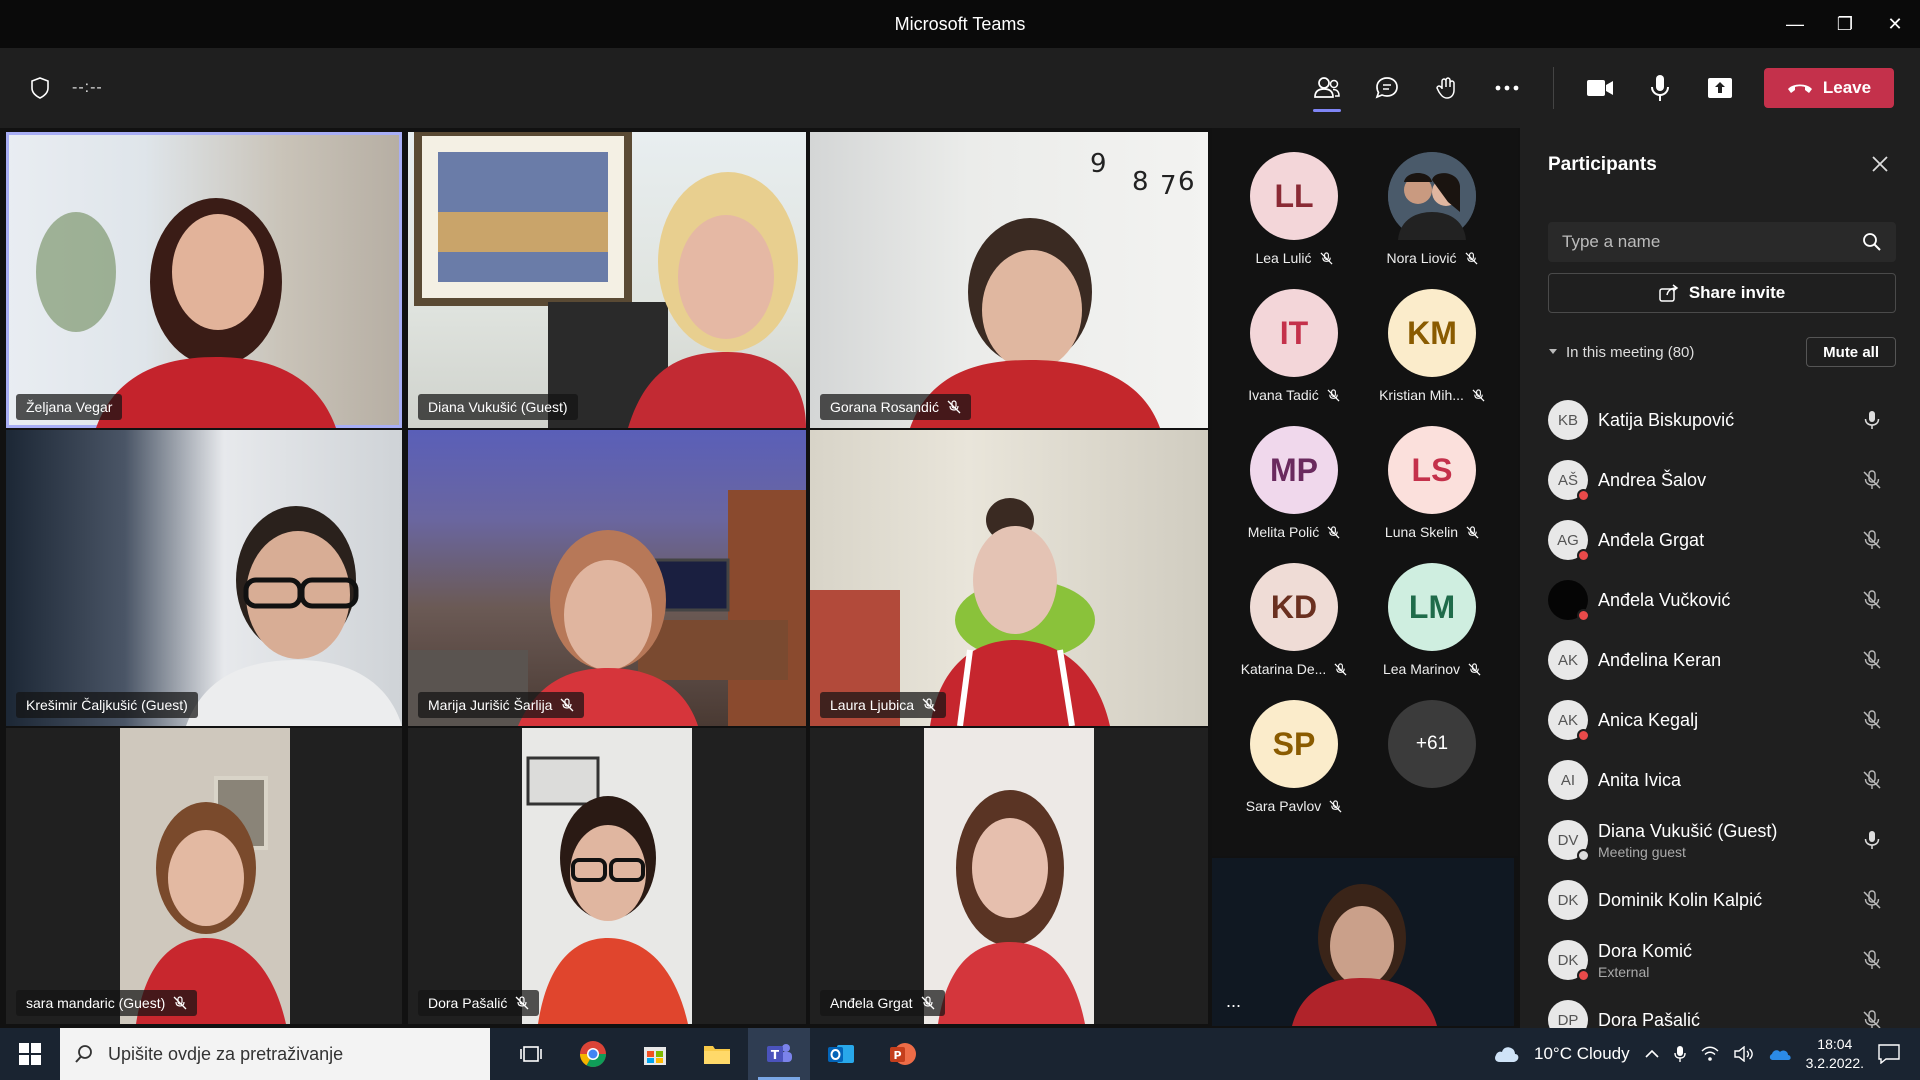 The width and height of the screenshot is (1920, 1080). I want to click on more-actions-button, so click(1507, 88).